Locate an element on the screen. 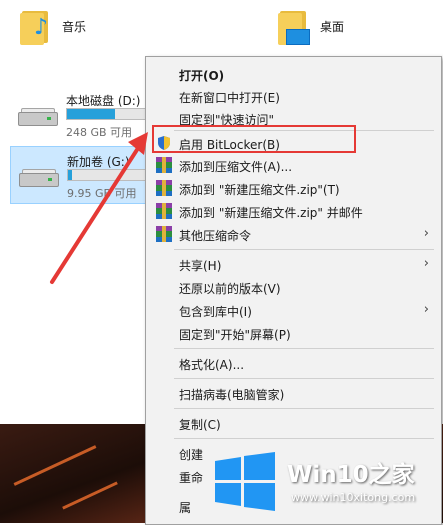 This screenshot has width=443, height=525. drive-g-name: 新加卷 (G:) is located at coordinates (98, 162).